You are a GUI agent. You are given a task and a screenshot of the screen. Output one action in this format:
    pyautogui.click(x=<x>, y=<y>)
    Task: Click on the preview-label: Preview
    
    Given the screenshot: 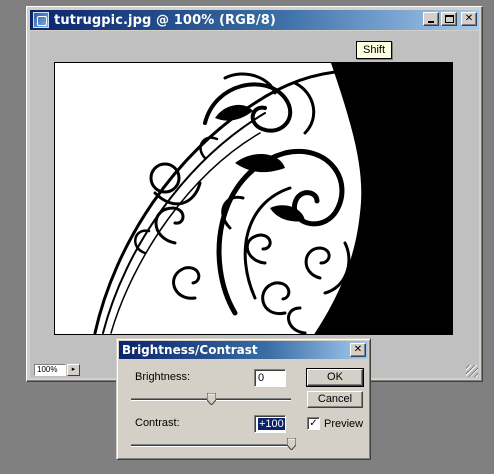 What is the action you would take?
    pyautogui.click(x=344, y=424)
    